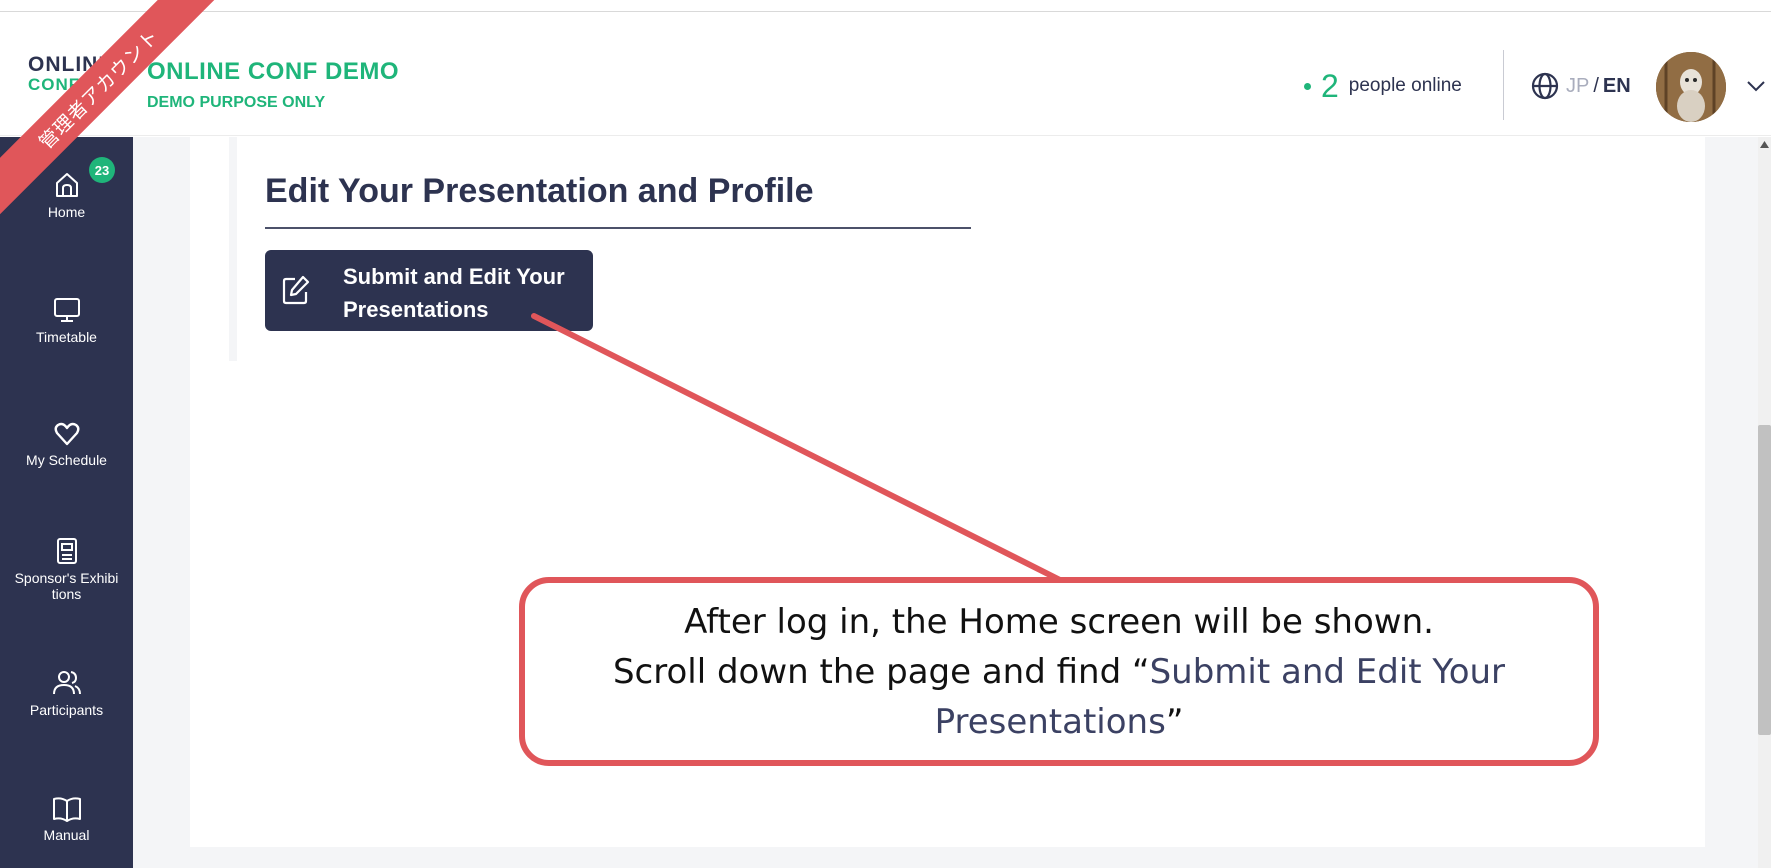 This screenshot has width=1771, height=868. Describe the element at coordinates (236, 102) in the screenshot. I see `app-subtitle: DEMO PURPOSE ONLY` at that location.